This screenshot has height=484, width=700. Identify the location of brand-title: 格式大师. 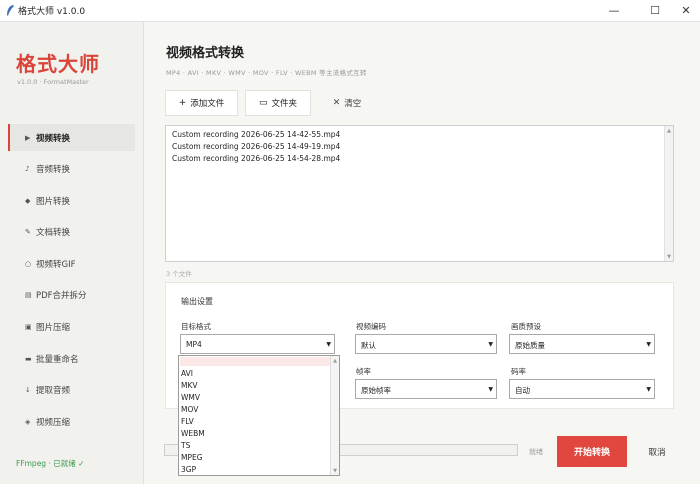
(58, 64).